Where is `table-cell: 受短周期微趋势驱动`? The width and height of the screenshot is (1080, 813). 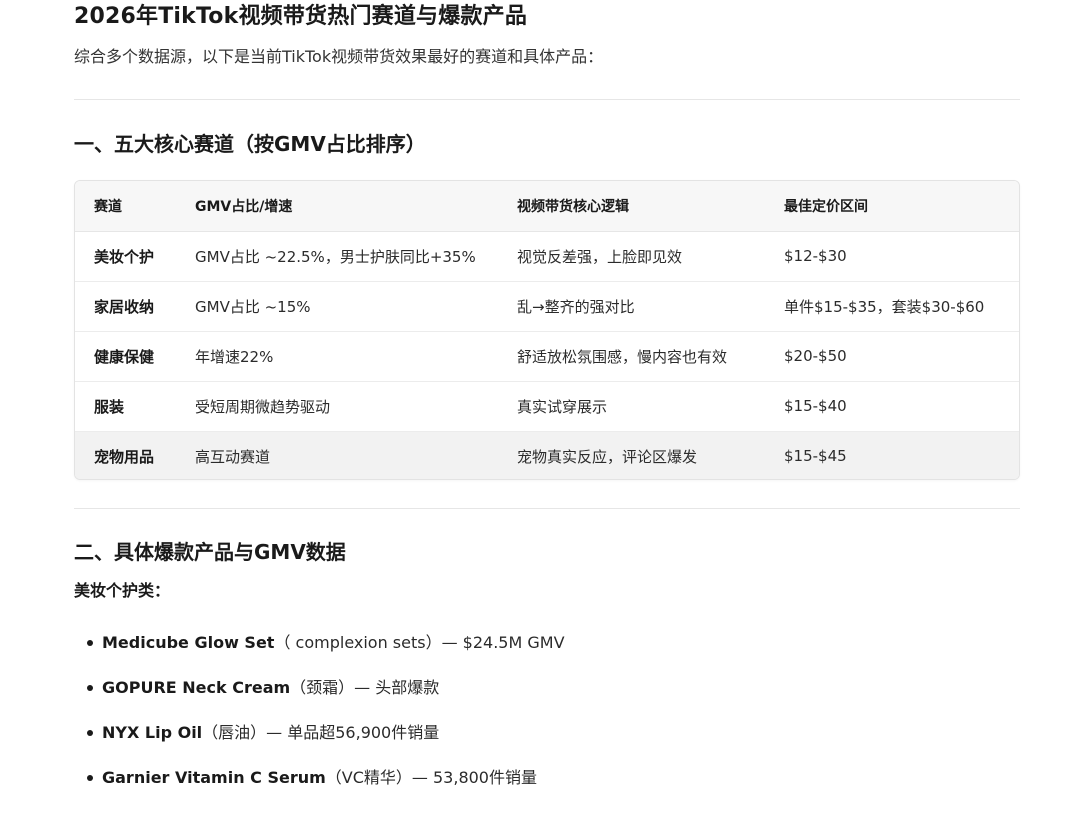
table-cell: 受短周期微趋势驱动 is located at coordinates (337, 406).